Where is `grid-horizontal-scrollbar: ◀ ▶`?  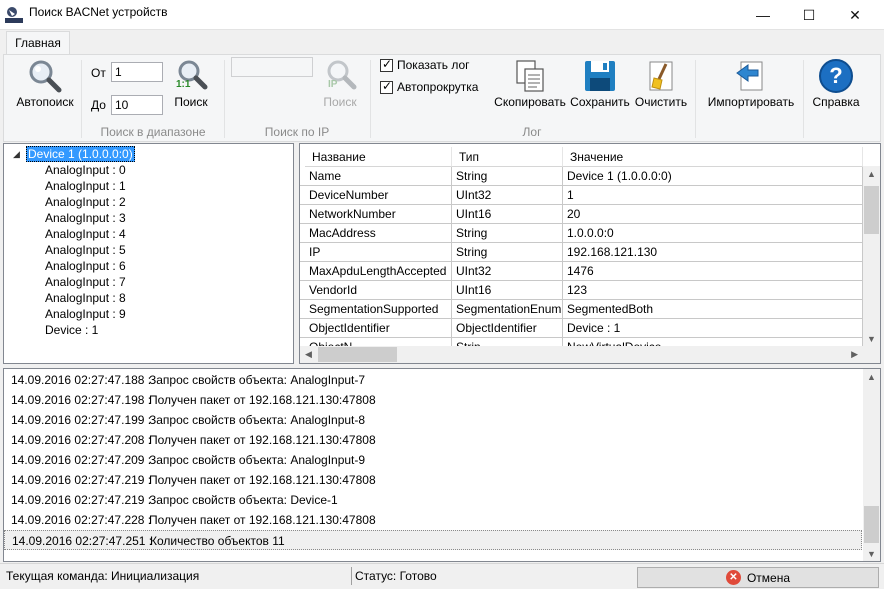 grid-horizontal-scrollbar: ◀ ▶ is located at coordinates (581, 354).